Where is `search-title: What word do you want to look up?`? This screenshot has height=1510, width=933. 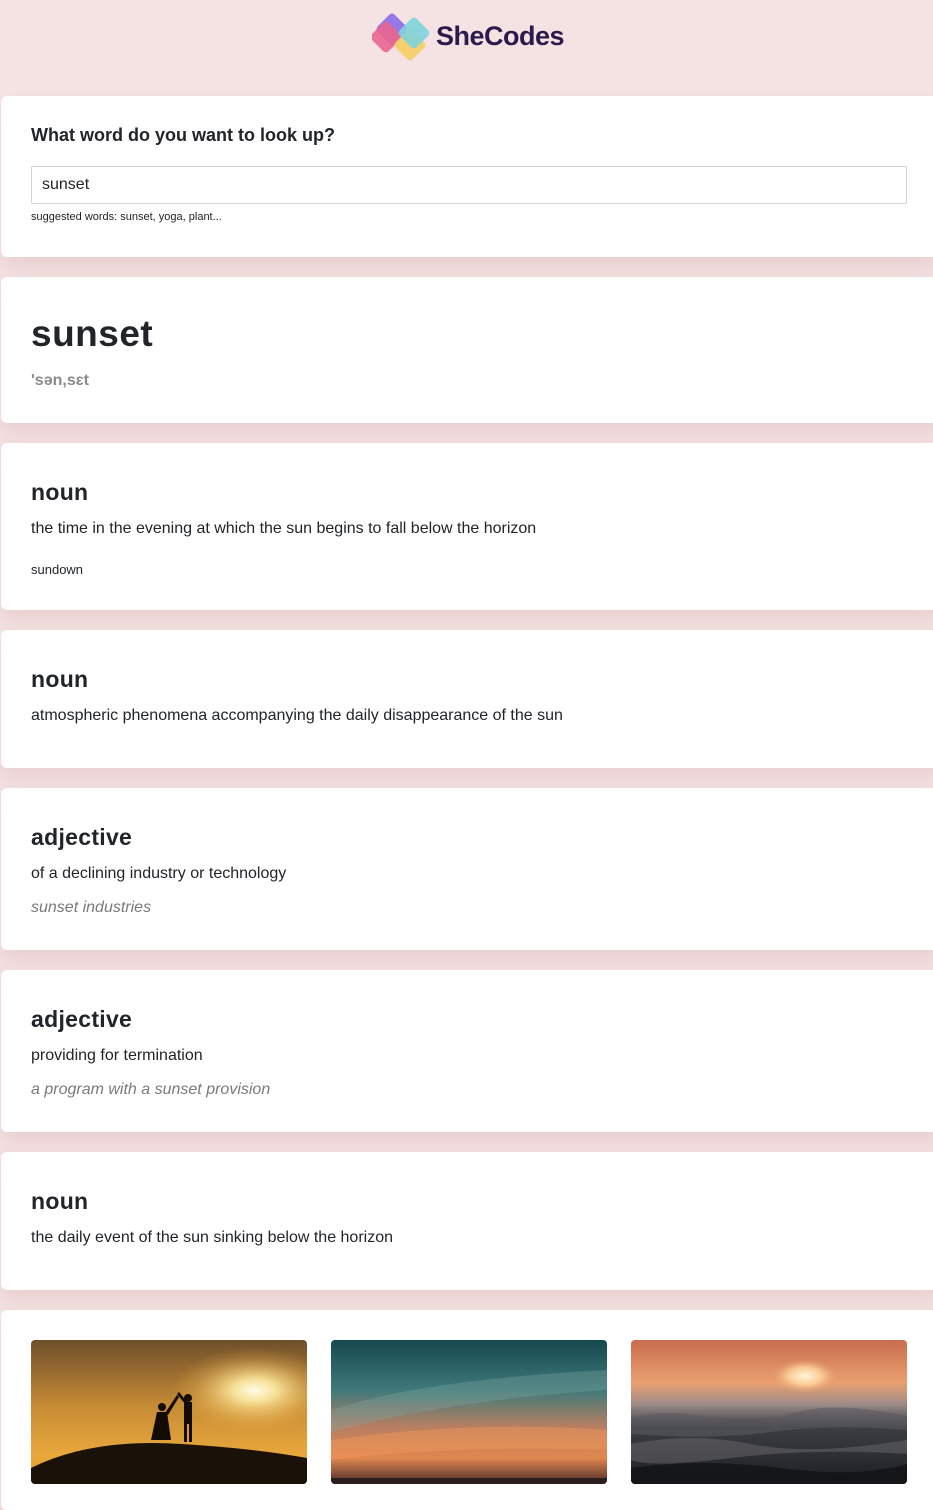 search-title: What word do you want to look up? is located at coordinates (183, 135).